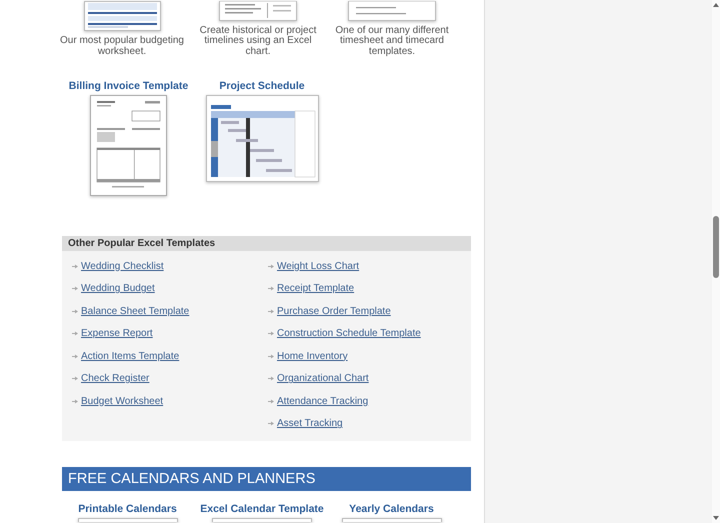  What do you see at coordinates (117, 334) in the screenshot?
I see `template-link: Expense Report` at bounding box center [117, 334].